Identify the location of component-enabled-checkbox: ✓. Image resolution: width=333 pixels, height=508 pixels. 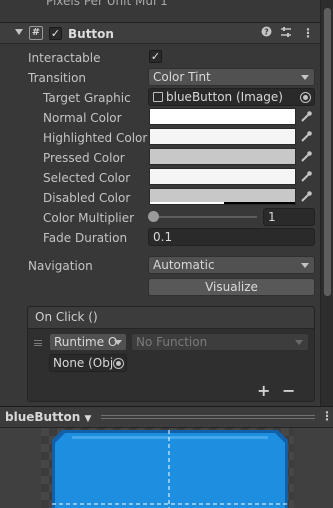
(55, 33).